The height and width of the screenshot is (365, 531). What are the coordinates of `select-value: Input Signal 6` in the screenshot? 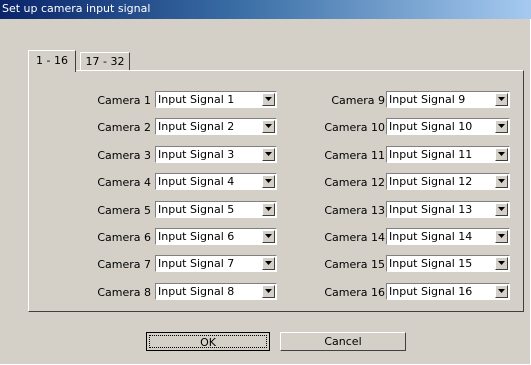 It's located at (196, 236).